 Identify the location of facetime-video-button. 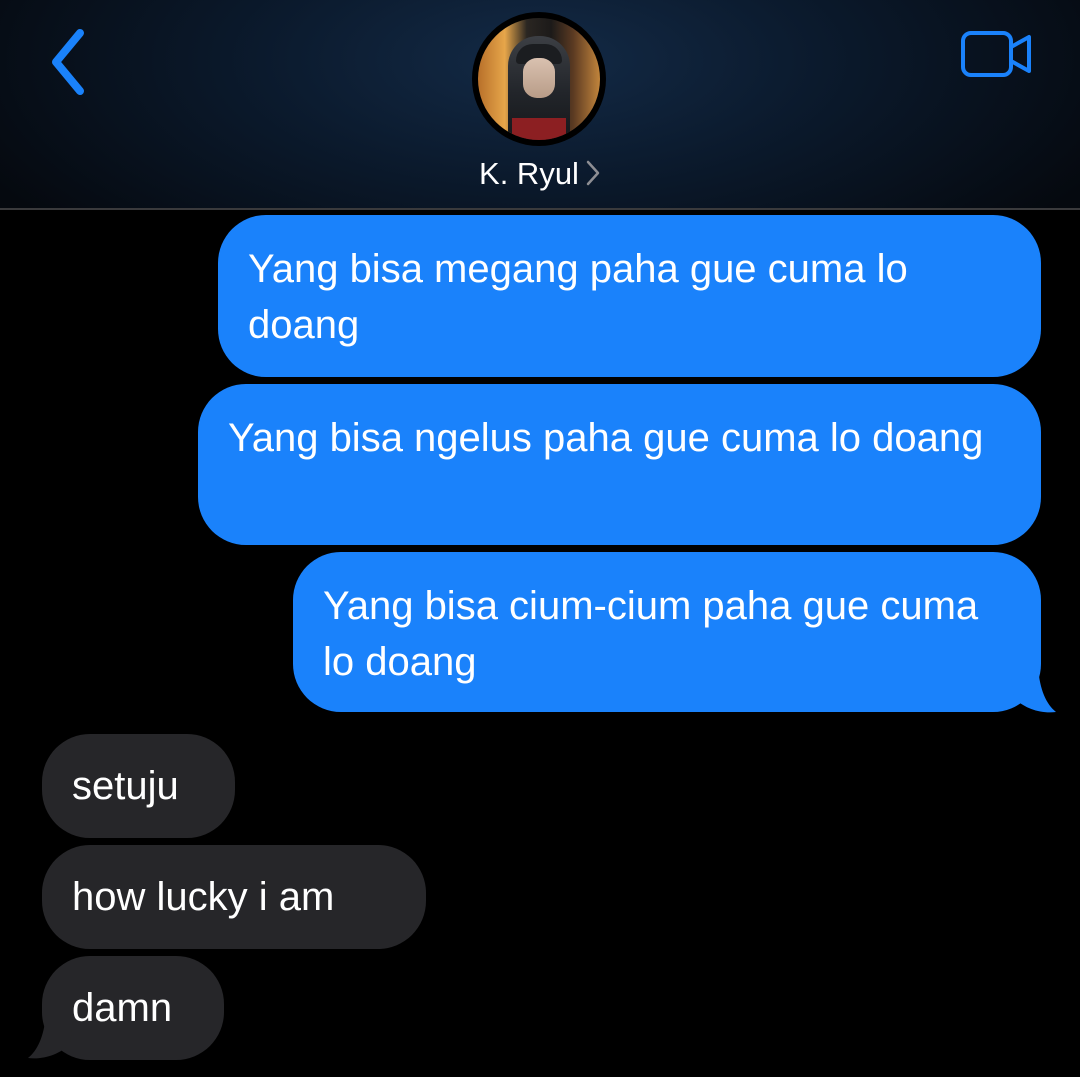
(997, 54).